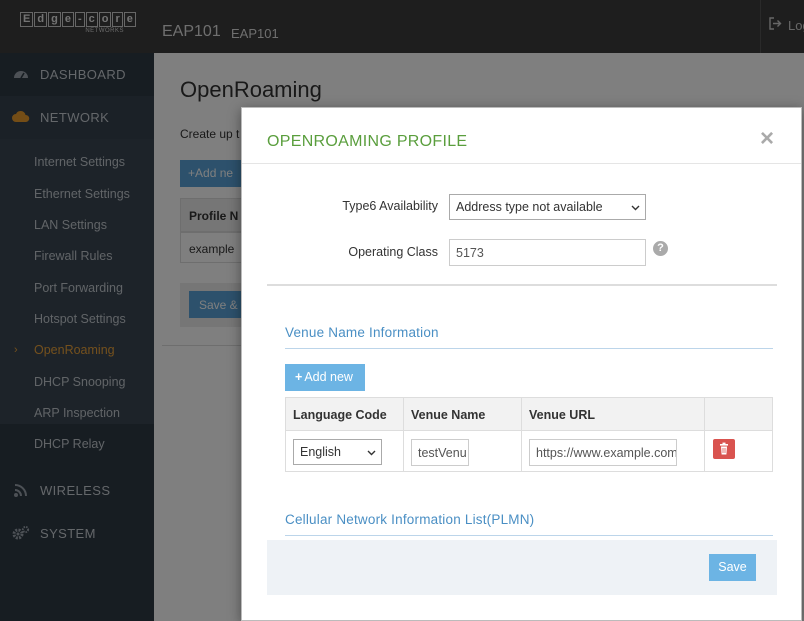  Describe the element at coordinates (603, 452) in the screenshot. I see `venue-url-input: https://www.example.com` at that location.